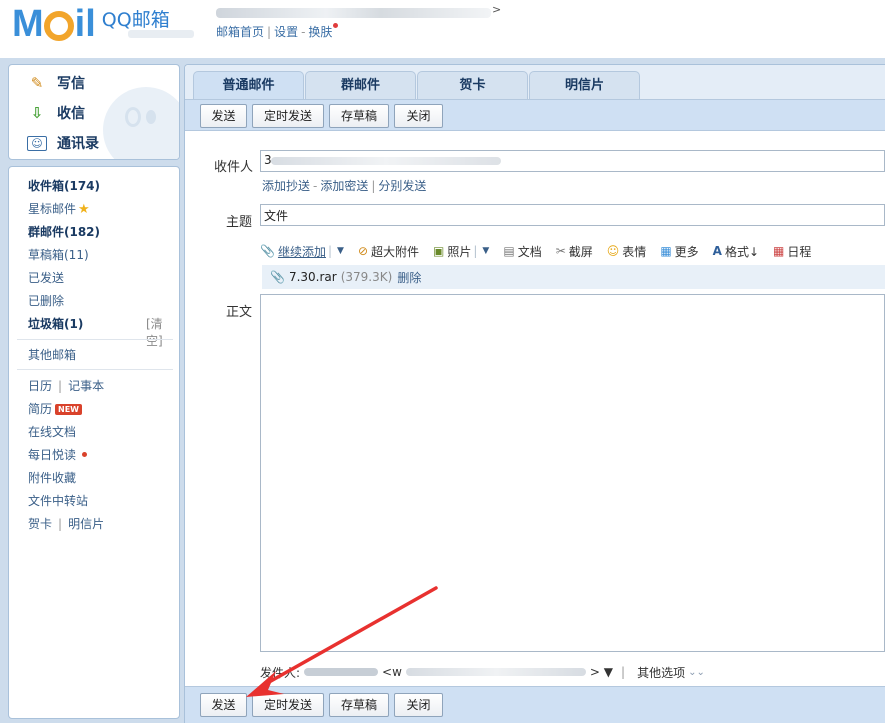 Image resolution: width=885 pixels, height=723 pixels. I want to click on link-greeting-cards: 贺卡, so click(40, 524).